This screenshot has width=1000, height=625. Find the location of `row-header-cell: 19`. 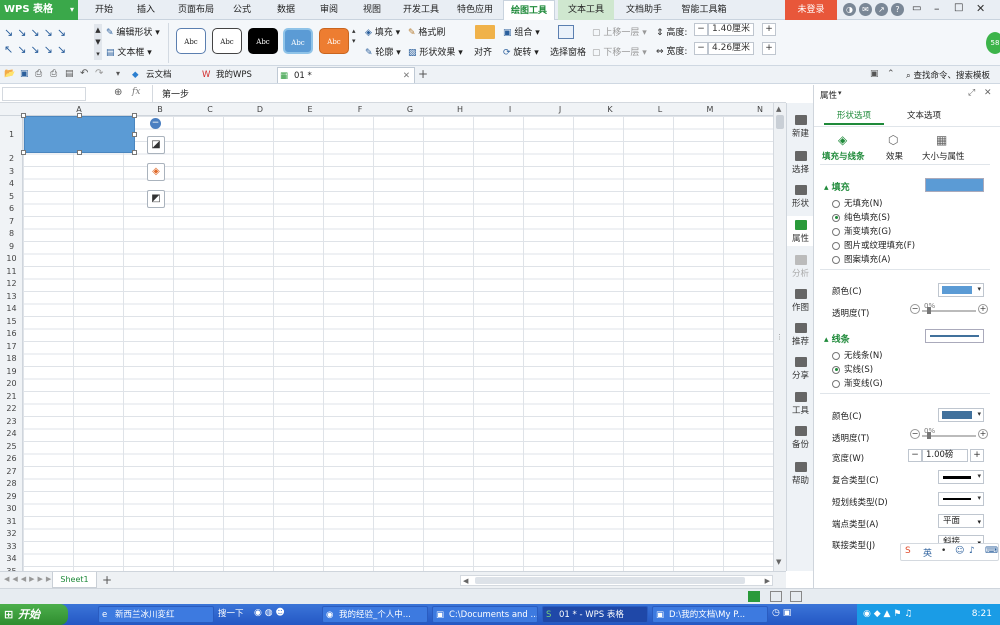

row-header-cell: 19 is located at coordinates (11, 372).